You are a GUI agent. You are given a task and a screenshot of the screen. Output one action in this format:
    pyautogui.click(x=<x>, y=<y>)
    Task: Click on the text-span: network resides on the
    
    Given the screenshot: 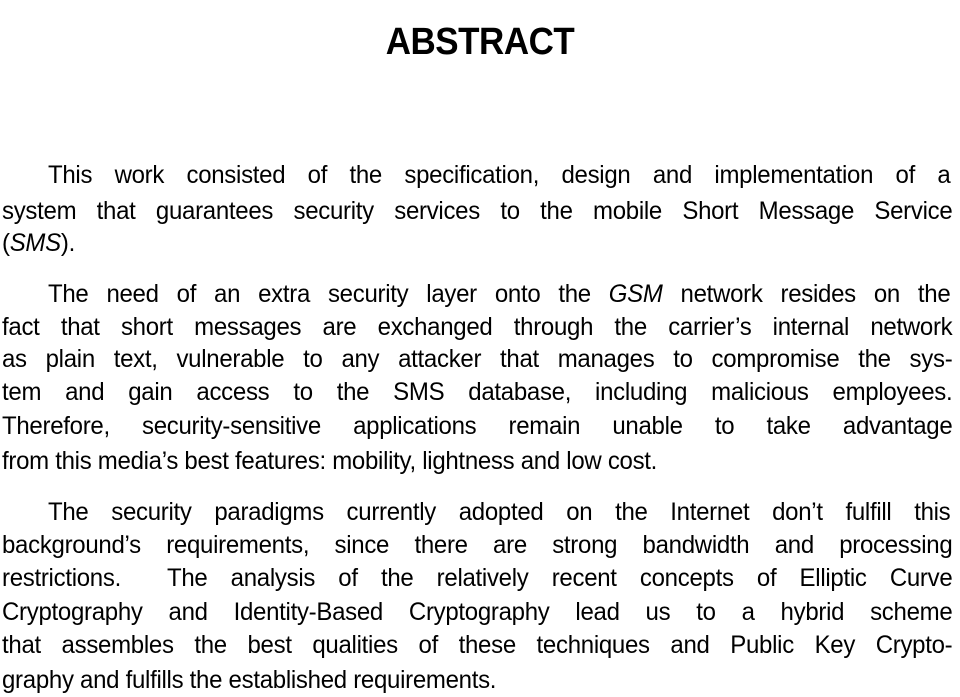 What is the action you would take?
    pyautogui.click(x=806, y=294)
    